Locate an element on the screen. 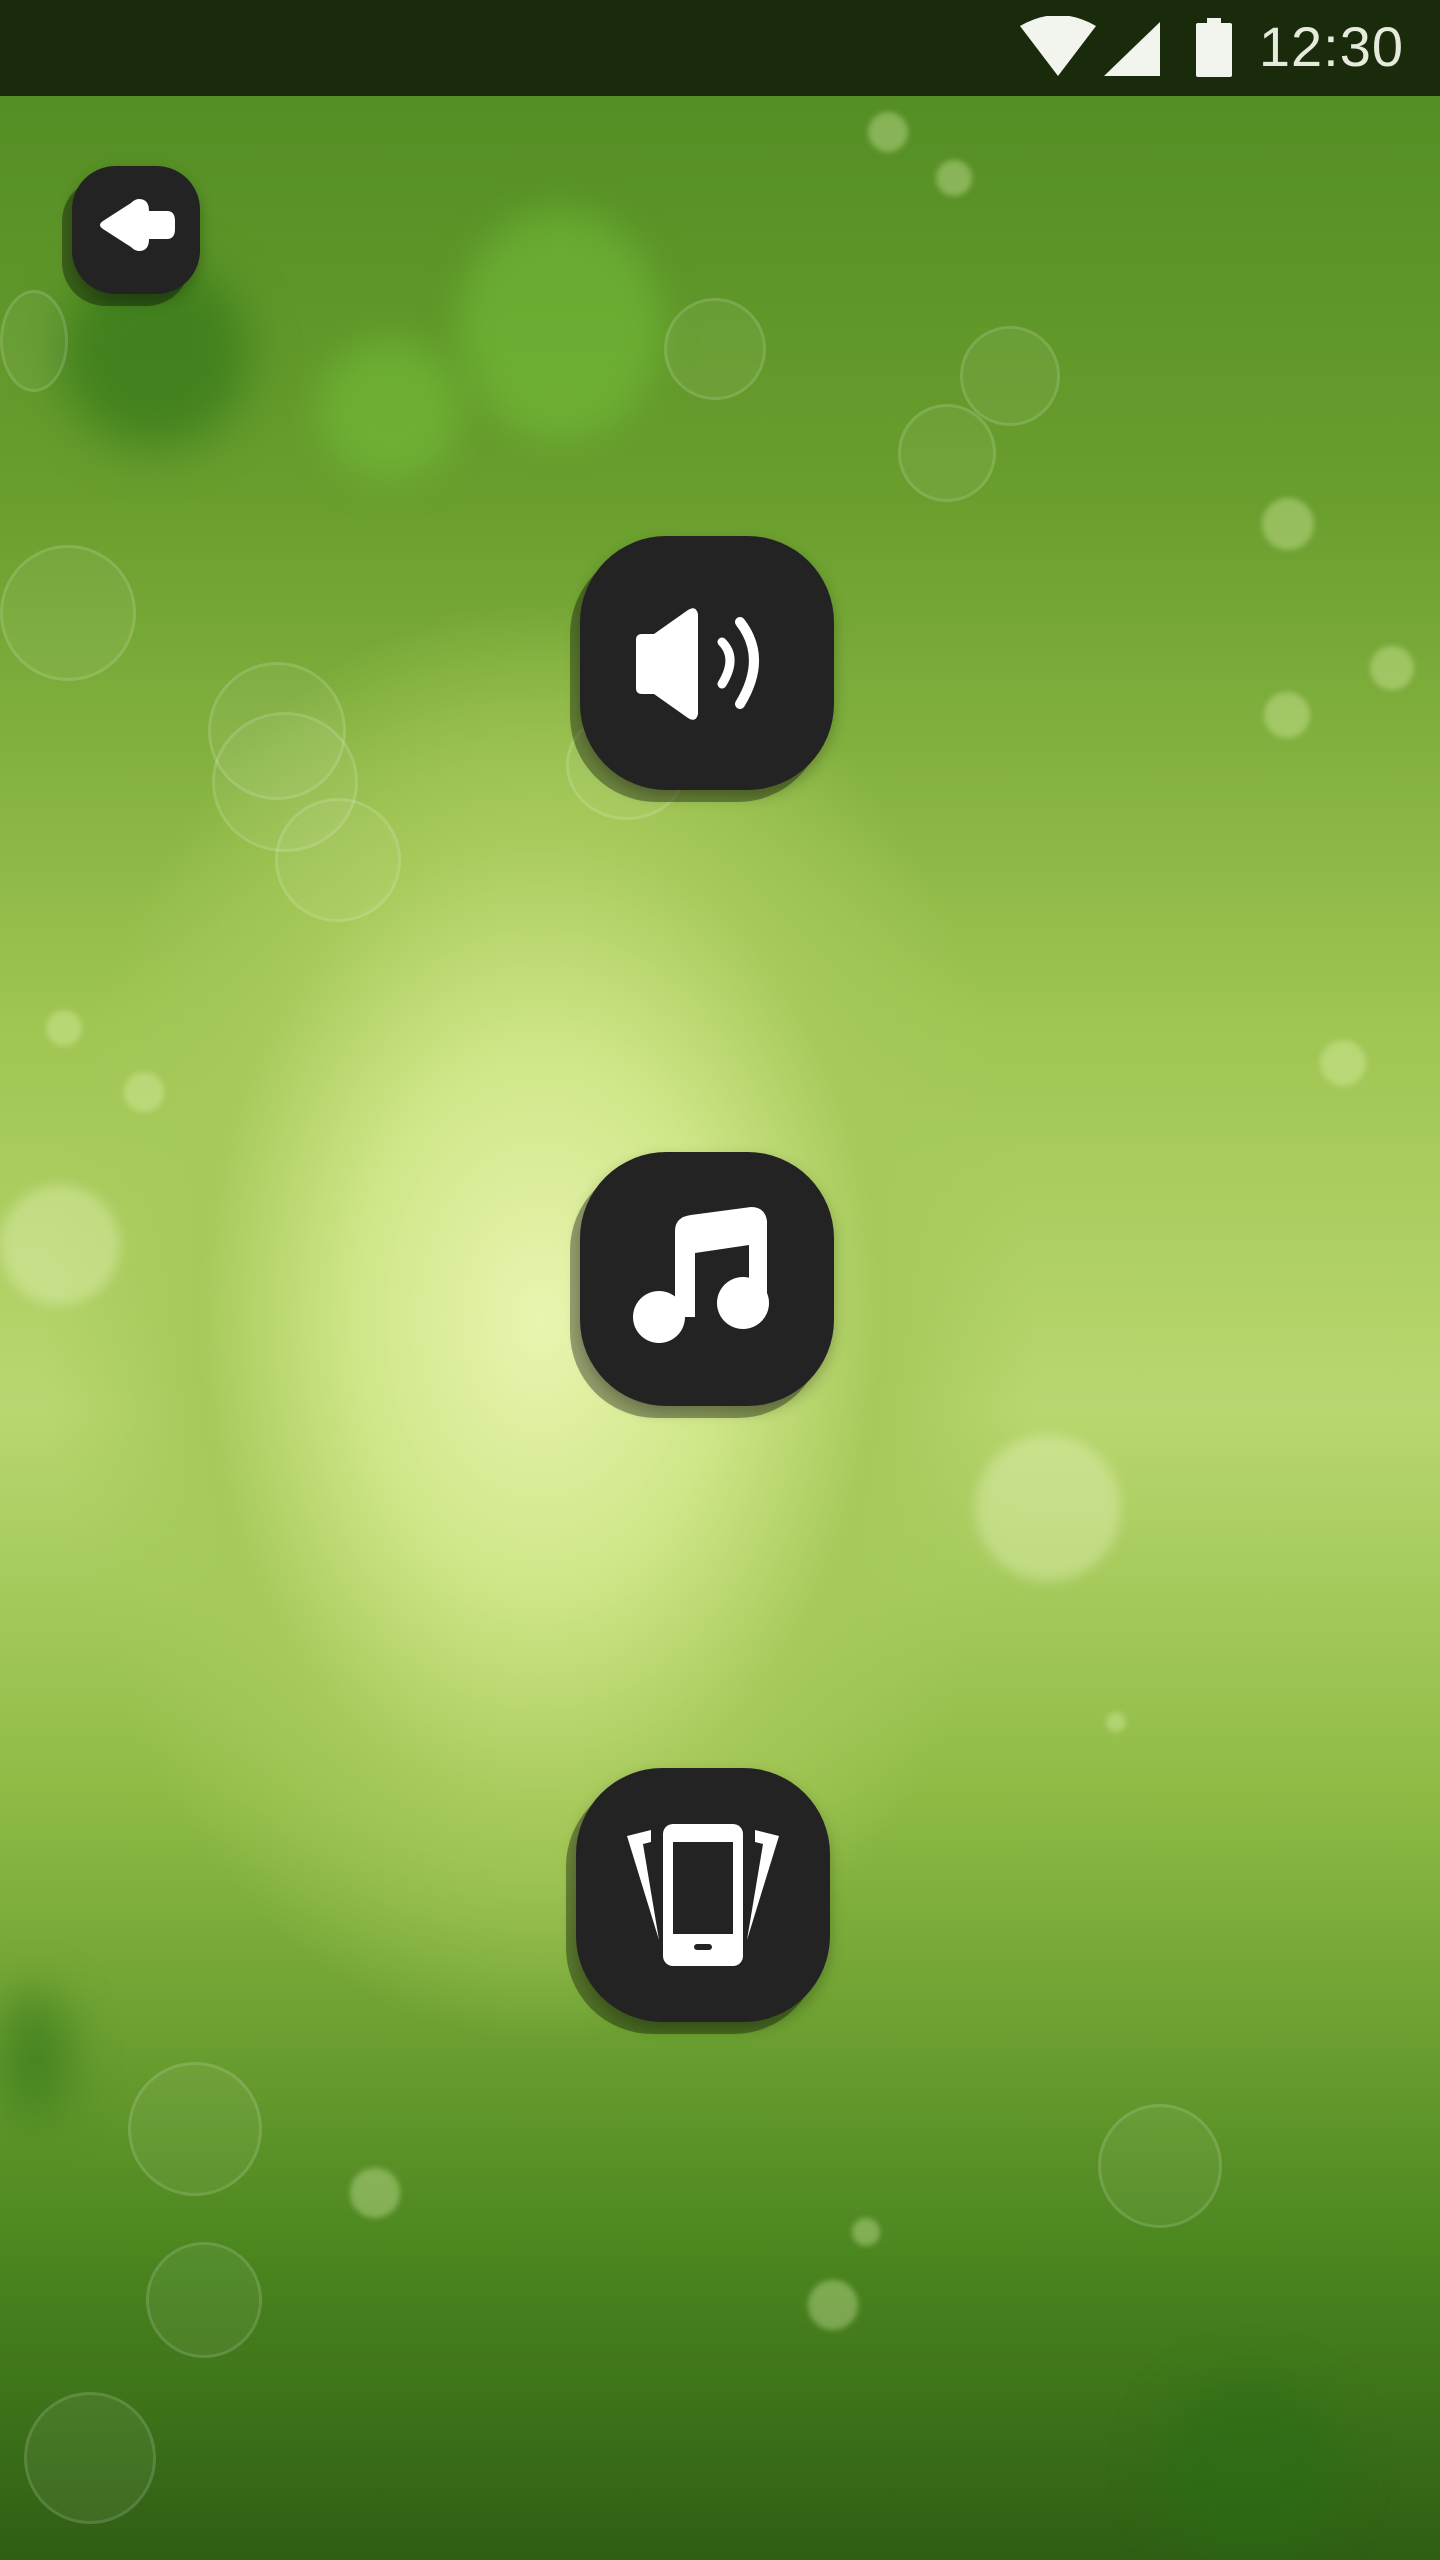 The image size is (1440, 2560). clock-time: 12:30 is located at coordinates (1331, 46).